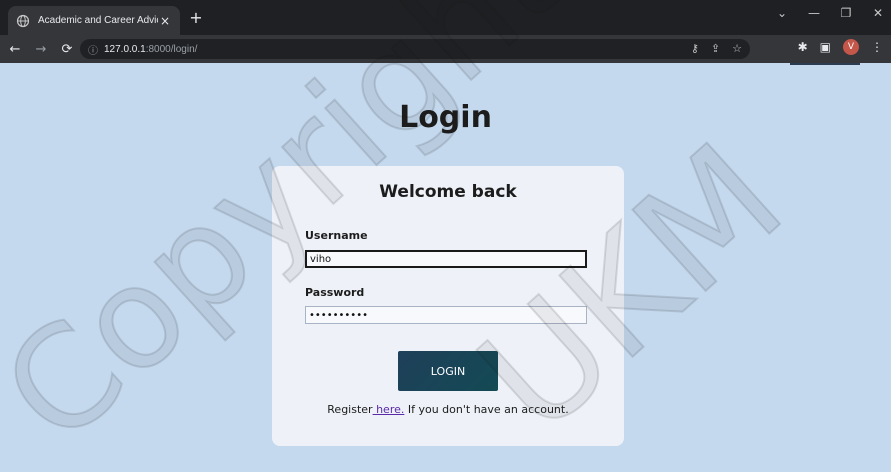  Describe the element at coordinates (448, 371) in the screenshot. I see `login-button: LOGIN` at that location.